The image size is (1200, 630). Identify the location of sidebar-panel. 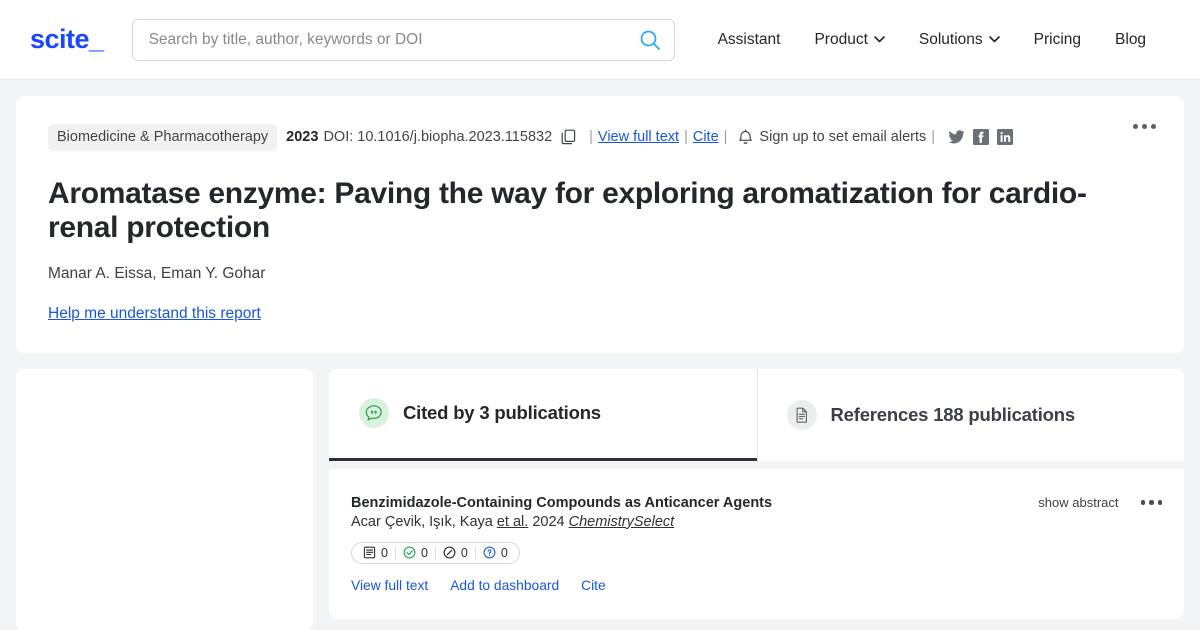
(164, 499).